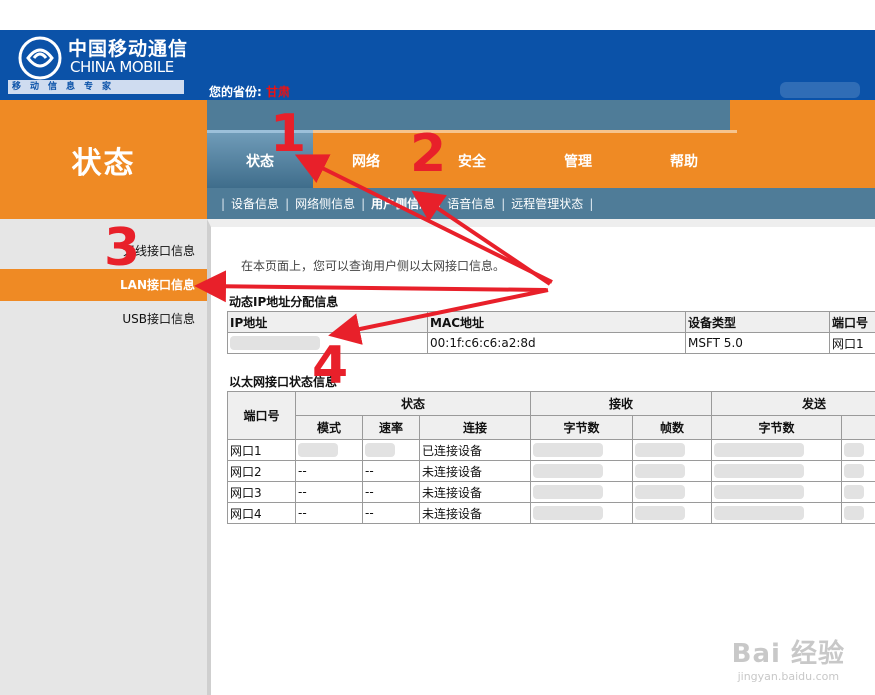  What do you see at coordinates (284, 302) in the screenshot?
I see `dhcp-section-title: 动态IP地址分配信息` at bounding box center [284, 302].